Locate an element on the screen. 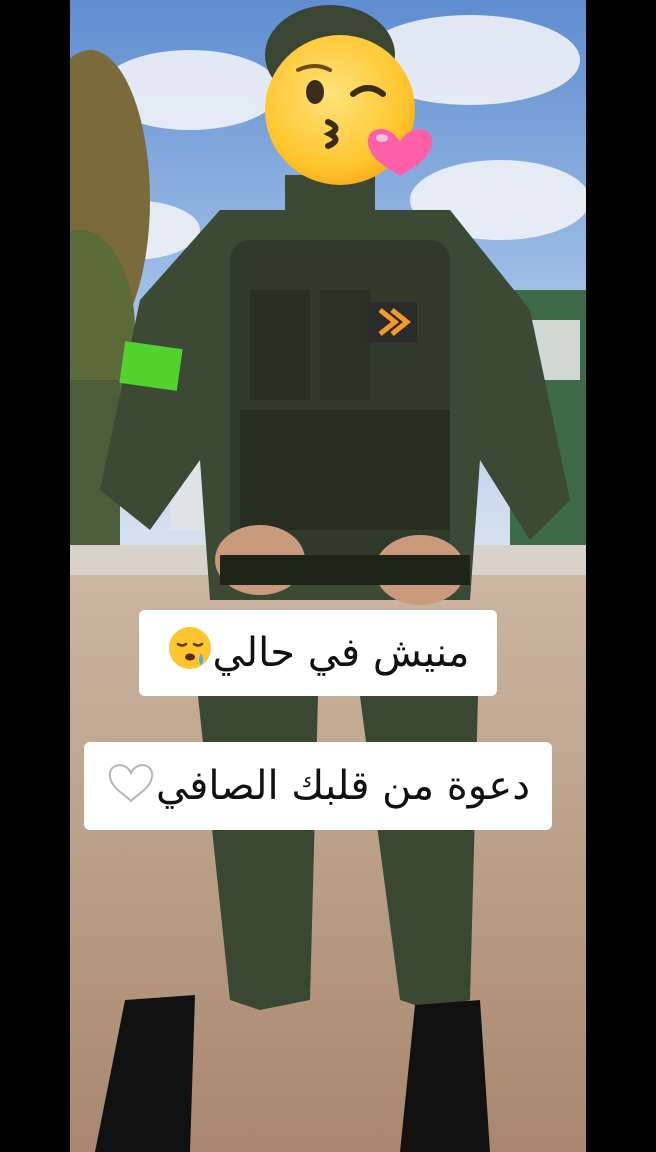 This screenshot has height=1152, width=656. sleepy-face-icon is located at coordinates (190, 653).